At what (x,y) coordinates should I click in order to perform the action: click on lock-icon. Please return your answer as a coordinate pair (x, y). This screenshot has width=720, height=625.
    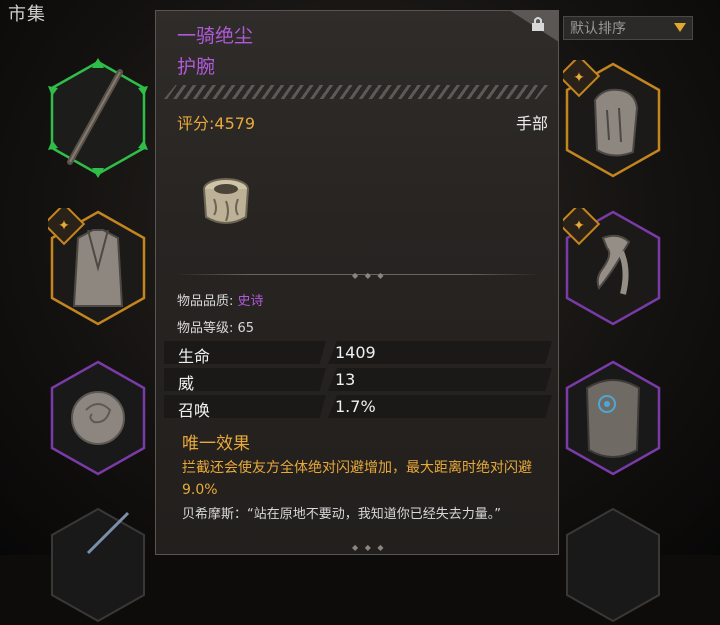
    Looking at the image, I should click on (538, 24).